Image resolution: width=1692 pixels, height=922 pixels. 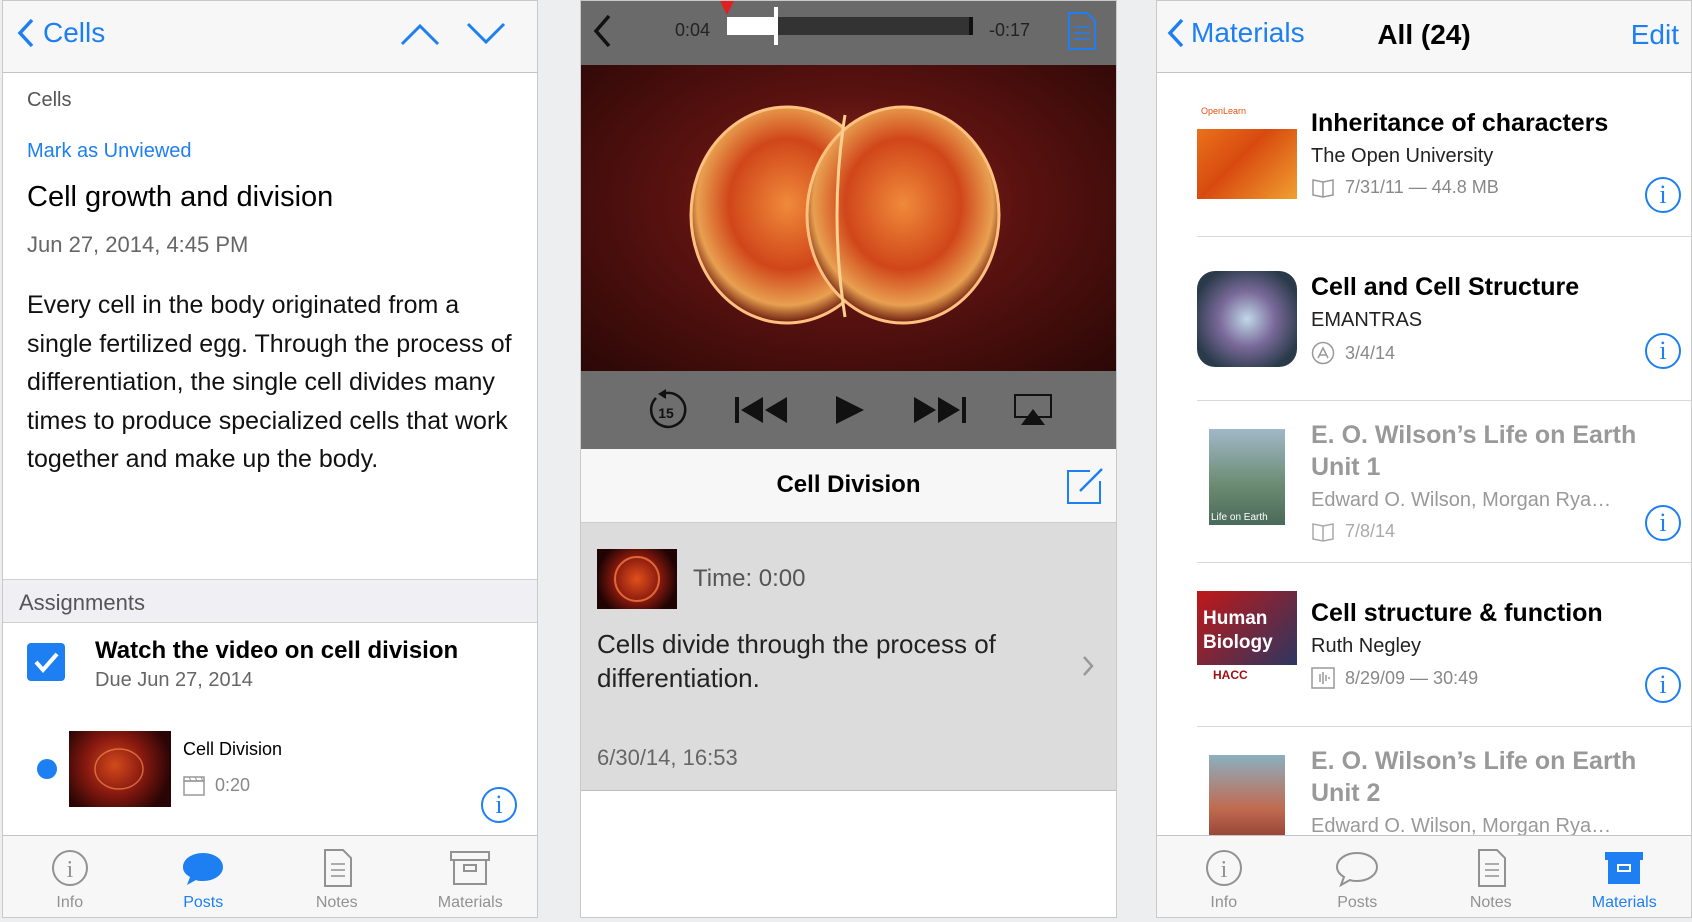 I want to click on play-icon, so click(x=850, y=410).